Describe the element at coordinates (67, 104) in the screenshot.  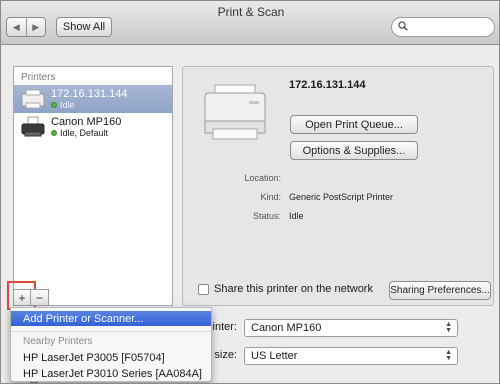
I see `printer-status-text: Idle` at that location.